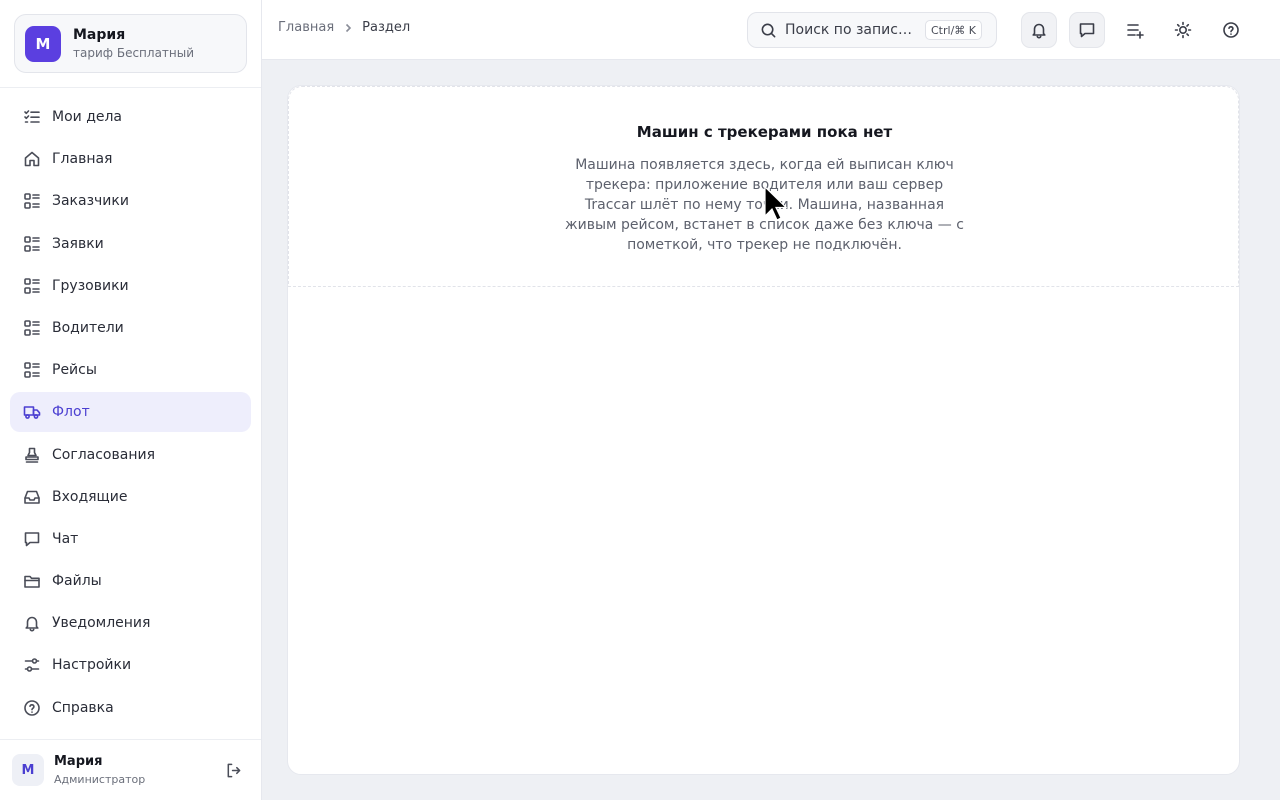 This screenshot has height=800, width=1280. I want to click on sidebar-item-label: Входящие, so click(90, 496).